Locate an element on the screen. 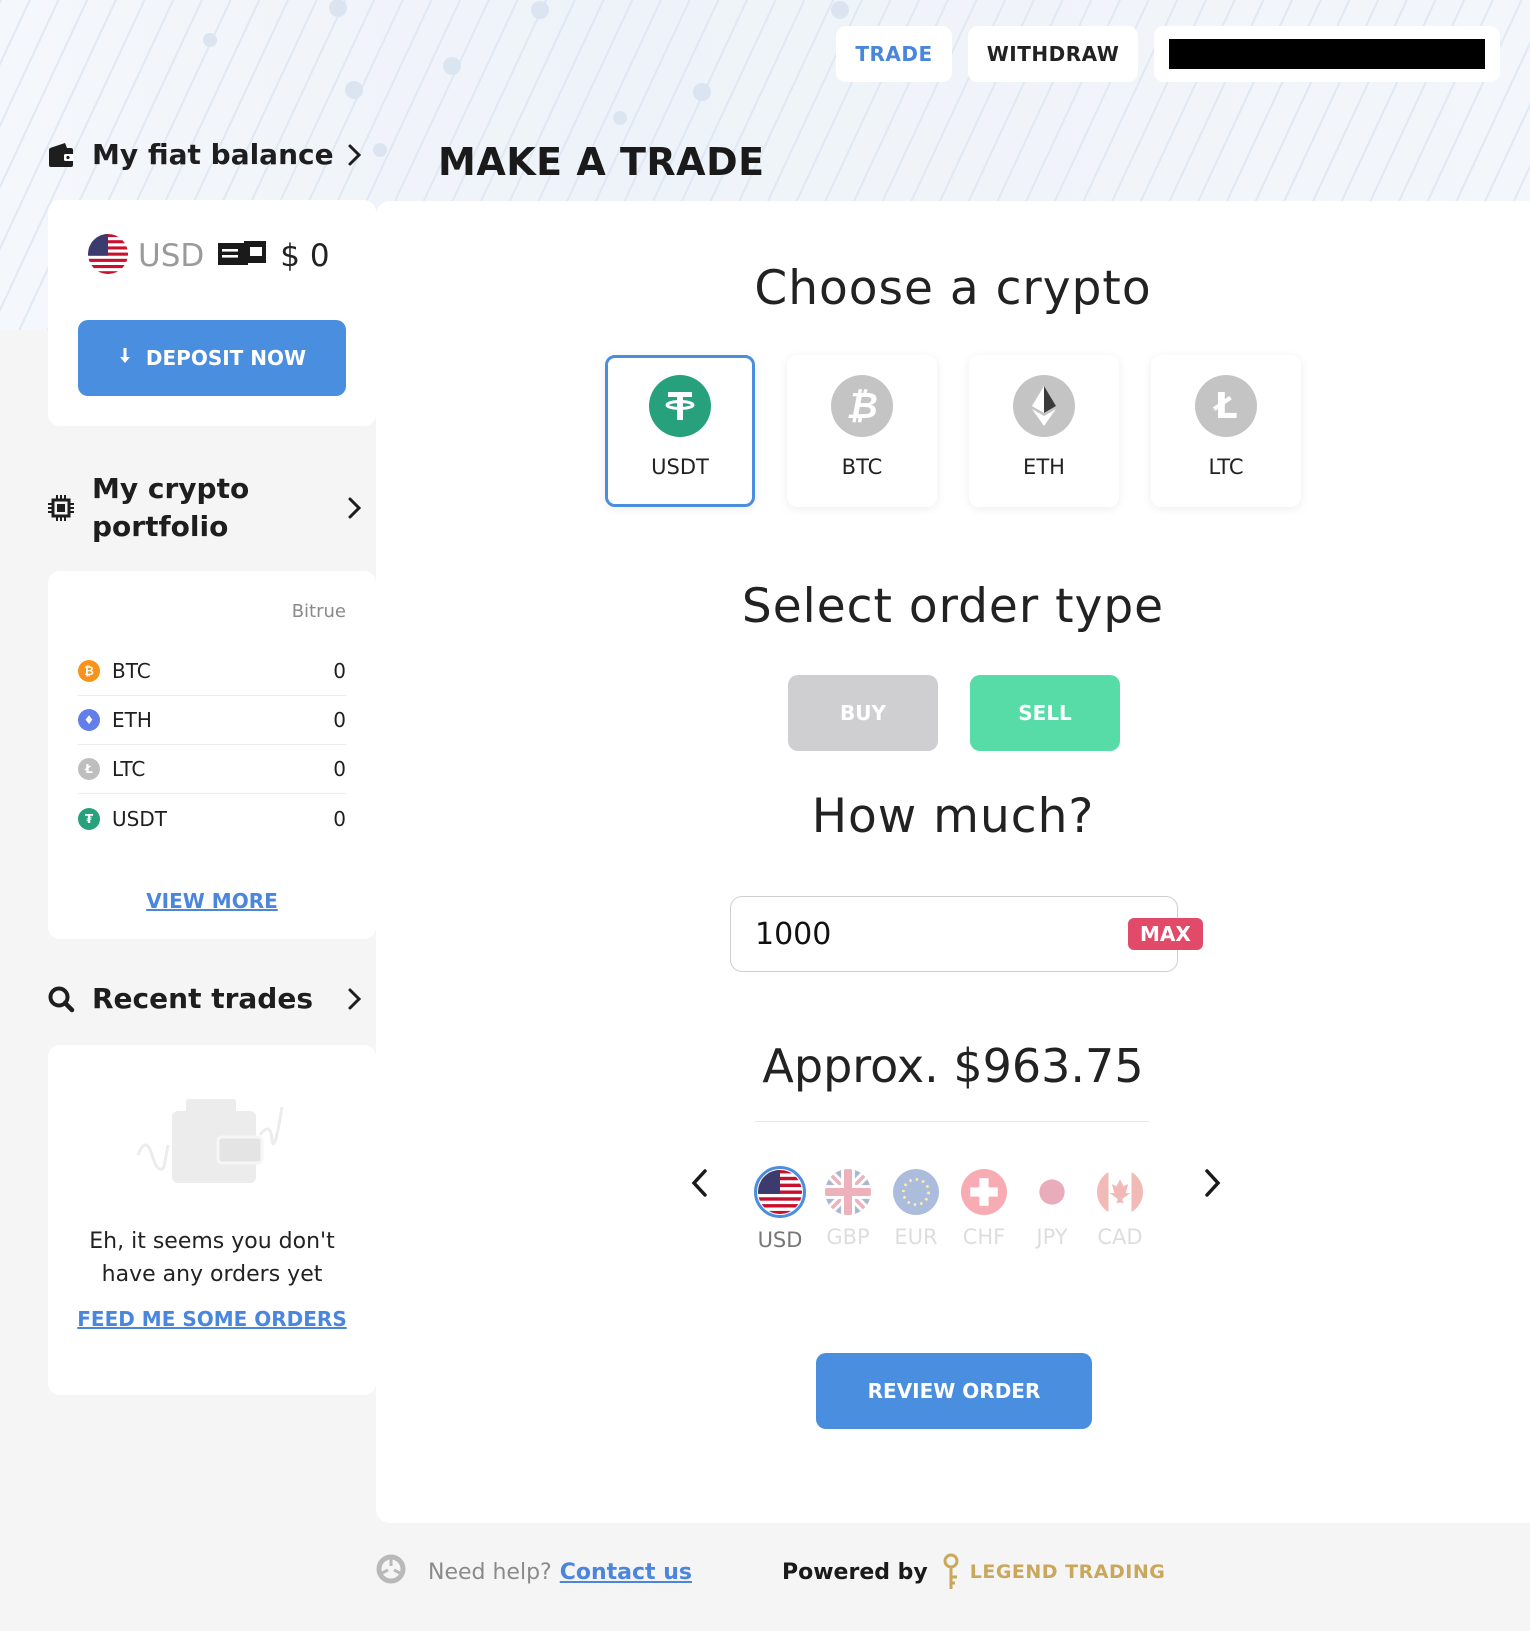 This screenshot has width=1530, height=1631. crypto-tile-btc: ₿ BTC is located at coordinates (862, 431).